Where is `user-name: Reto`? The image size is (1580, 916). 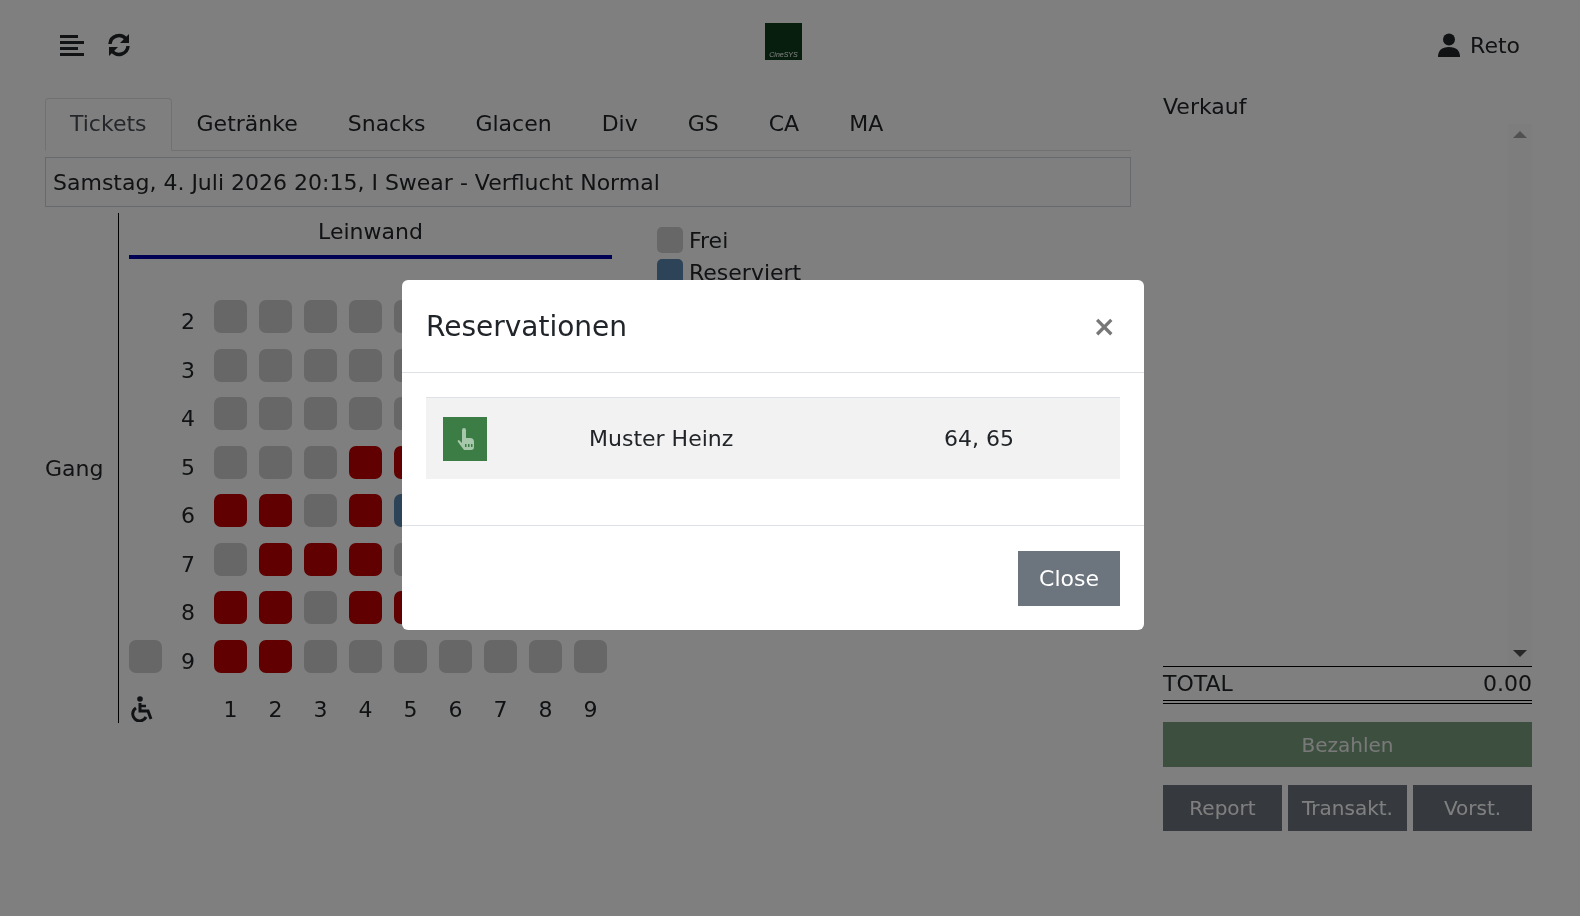
user-name: Reto is located at coordinates (1495, 45).